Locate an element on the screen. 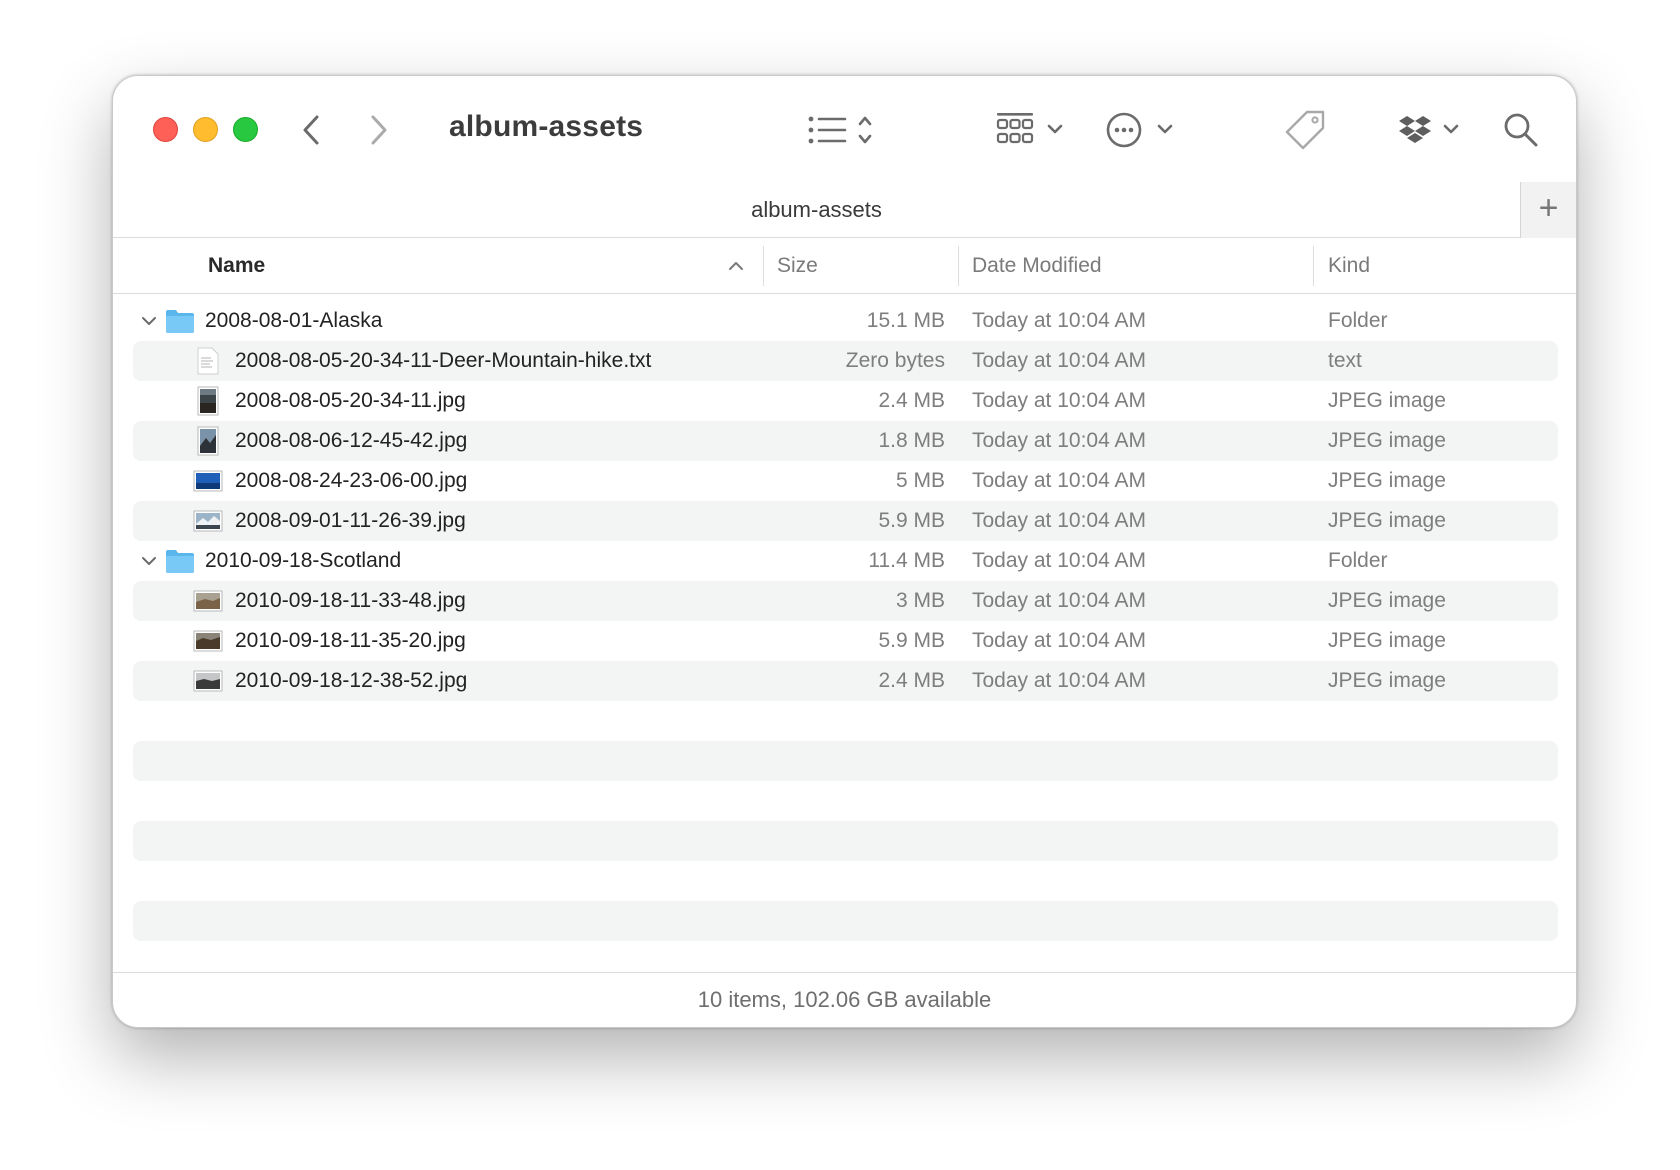 This screenshot has width=1680, height=1170. file-name: 2010-09-18-11-35-20.jpg is located at coordinates (350, 640).